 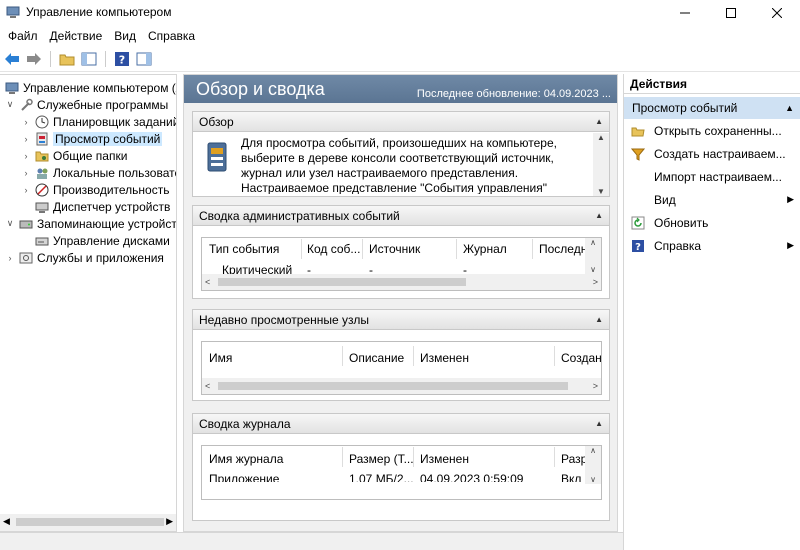 I want to click on device-manager-icon, so click(x=42, y=207).